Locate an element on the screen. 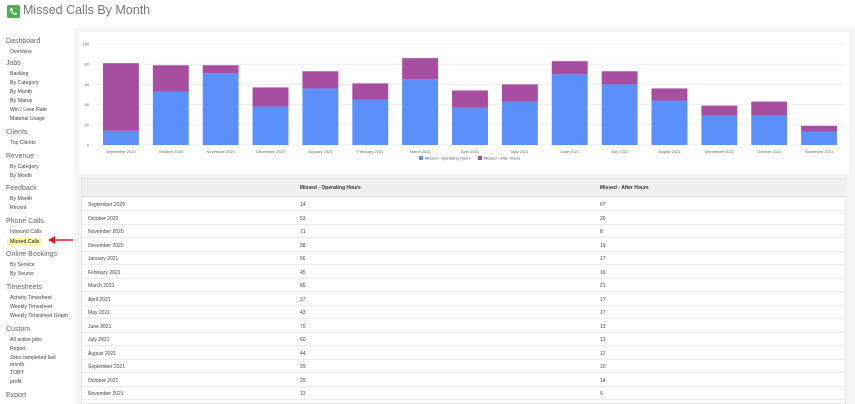 The height and width of the screenshot is (404, 855). sidebar-section-phone-calls: Phone Calls is located at coordinates (25, 221).